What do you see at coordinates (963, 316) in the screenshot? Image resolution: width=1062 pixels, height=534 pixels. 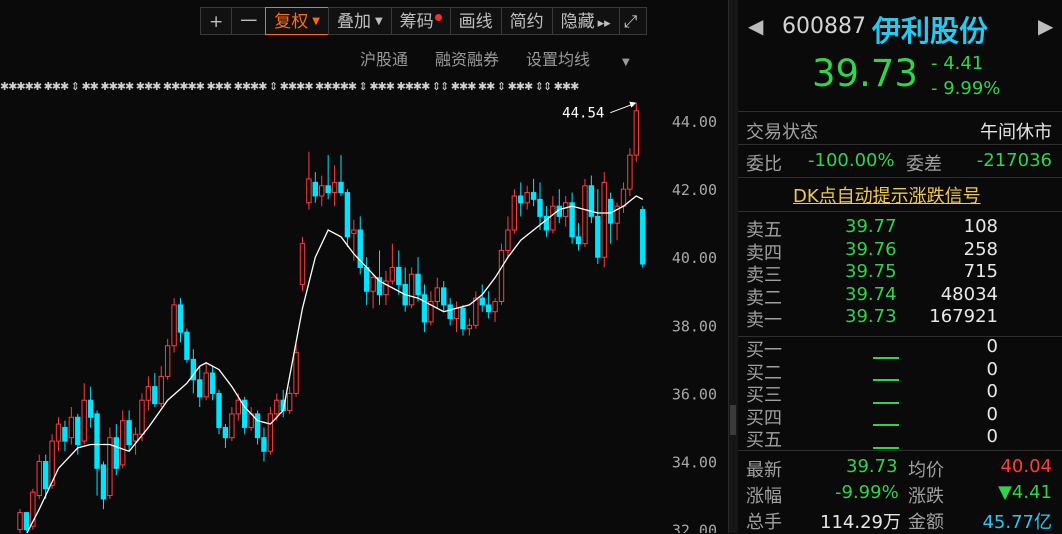 I see `ask-volume: 167921` at bounding box center [963, 316].